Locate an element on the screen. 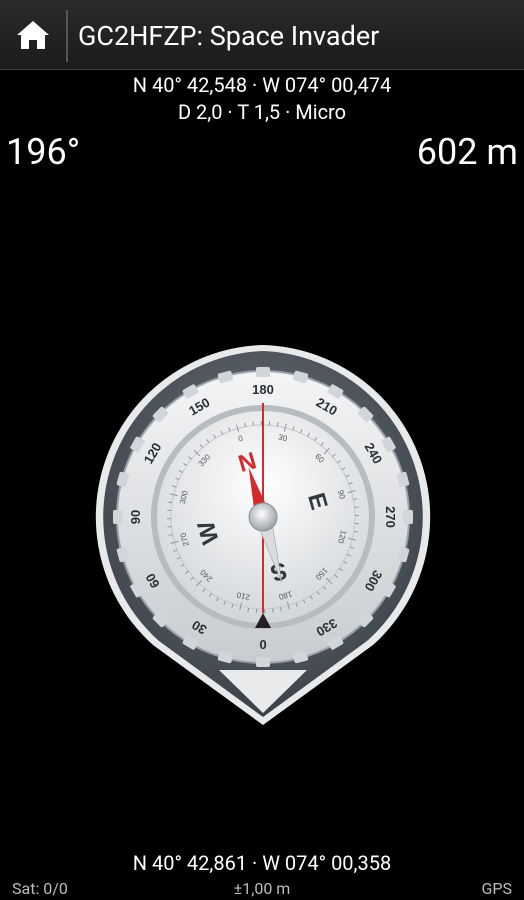 This screenshot has width=524, height=900. distance-readout: 602 m is located at coordinates (467, 152).